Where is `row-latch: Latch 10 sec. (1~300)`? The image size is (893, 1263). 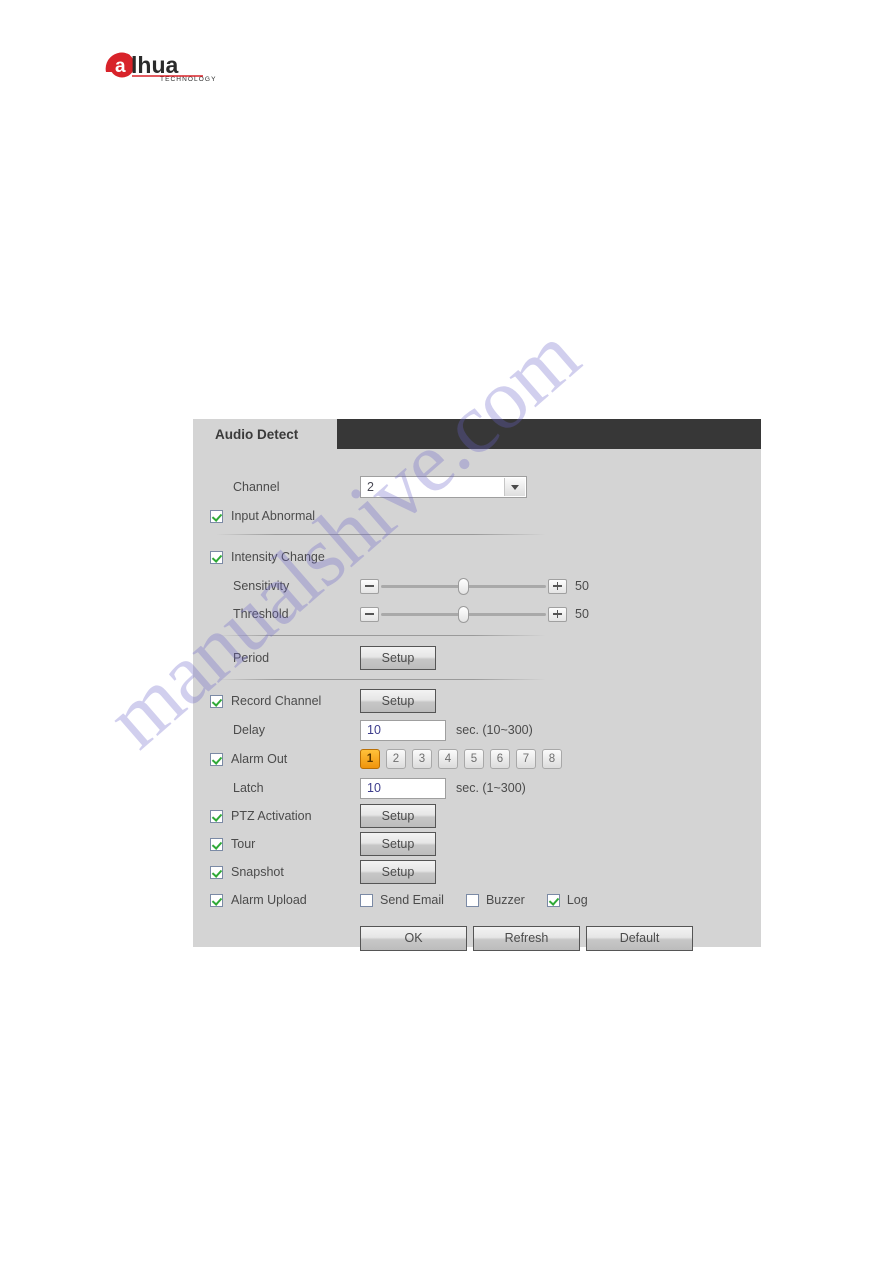
row-latch: Latch 10 sec. (1~300) is located at coordinates (477, 788).